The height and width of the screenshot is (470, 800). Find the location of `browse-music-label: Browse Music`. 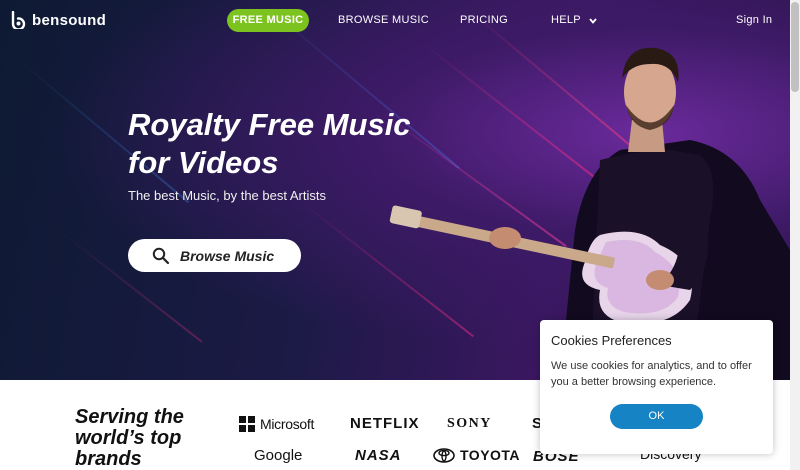

browse-music-label: Browse Music is located at coordinates (227, 255).